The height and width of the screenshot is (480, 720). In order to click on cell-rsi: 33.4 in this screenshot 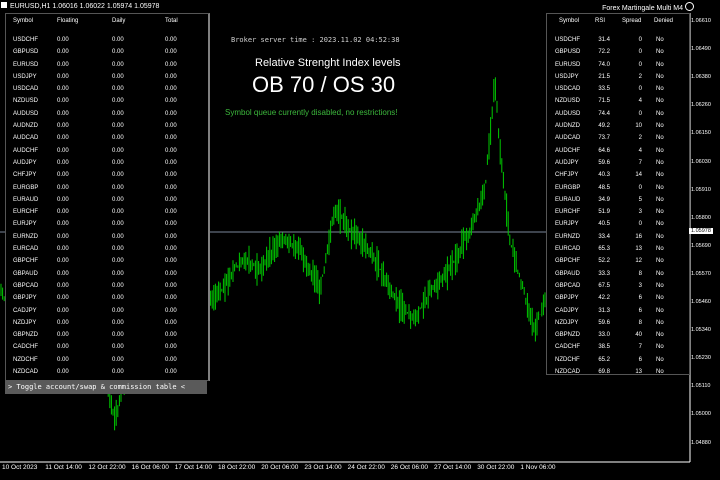, I will do `click(604, 236)`.